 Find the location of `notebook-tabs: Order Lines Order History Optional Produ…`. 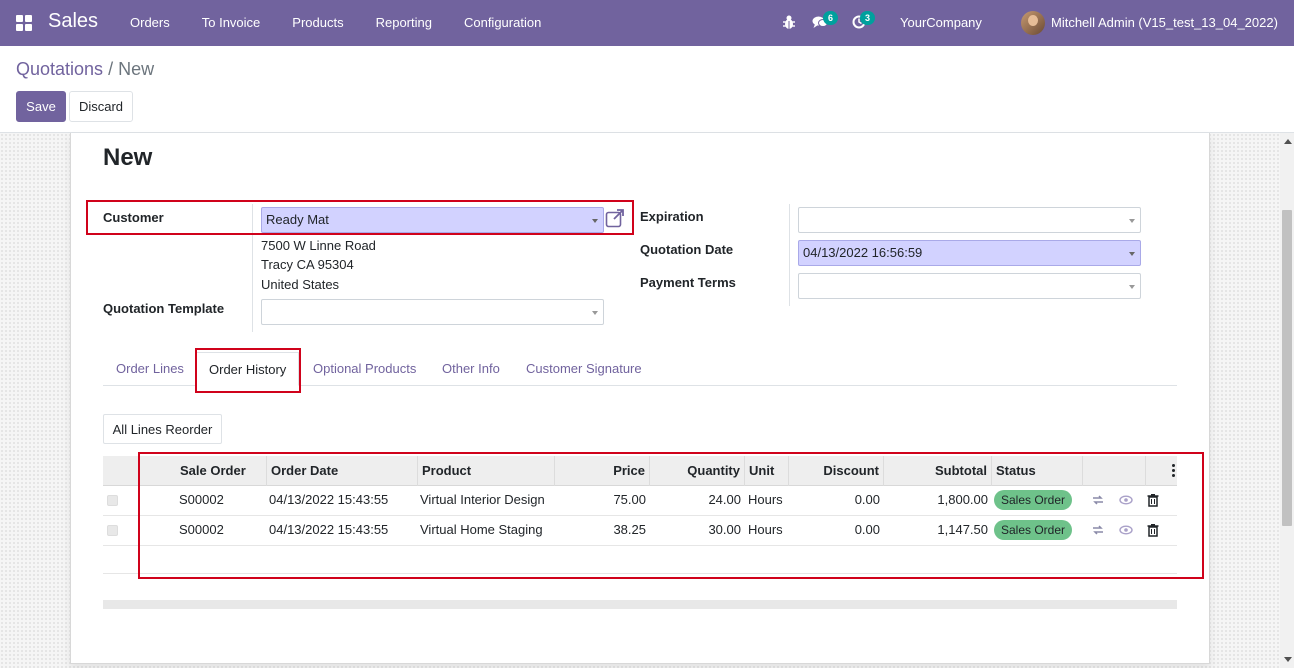

notebook-tabs: Order Lines Order History Optional Produ… is located at coordinates (640, 369).